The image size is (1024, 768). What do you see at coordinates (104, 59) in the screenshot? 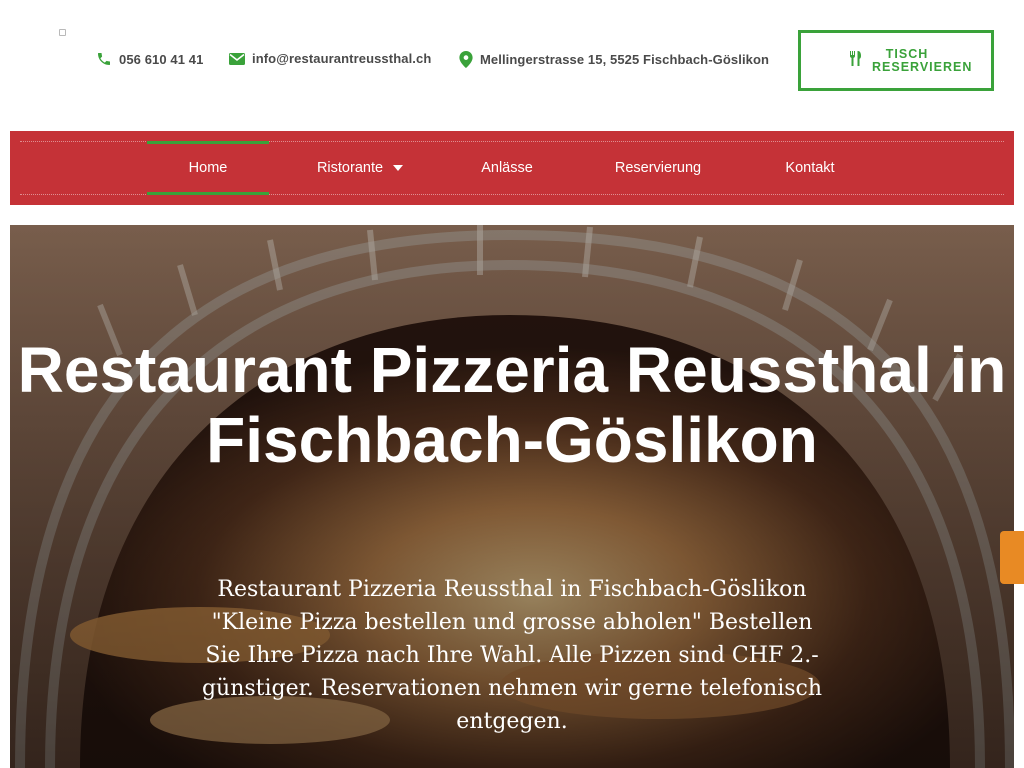
I see `phone-icon` at bounding box center [104, 59].